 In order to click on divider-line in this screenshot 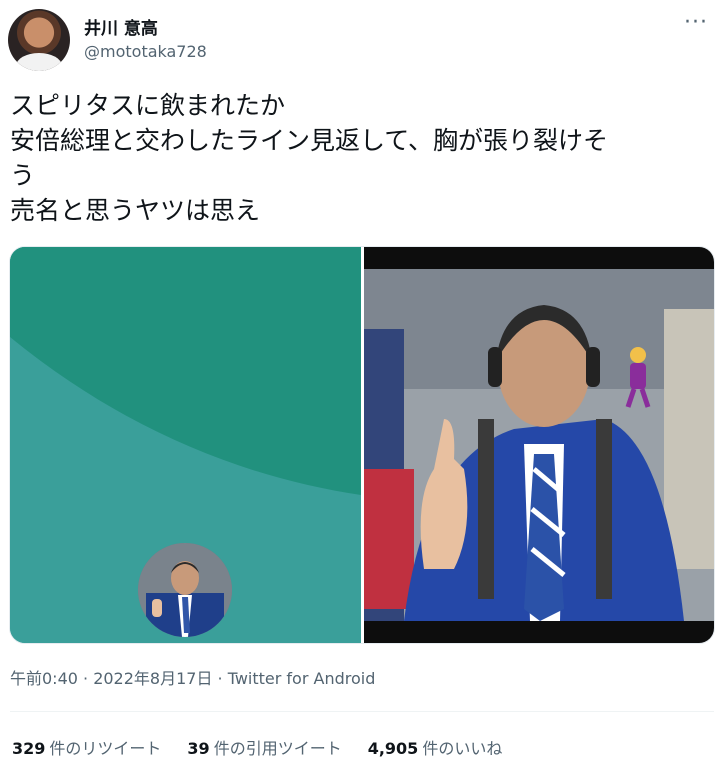, I will do `click(362, 711)`.